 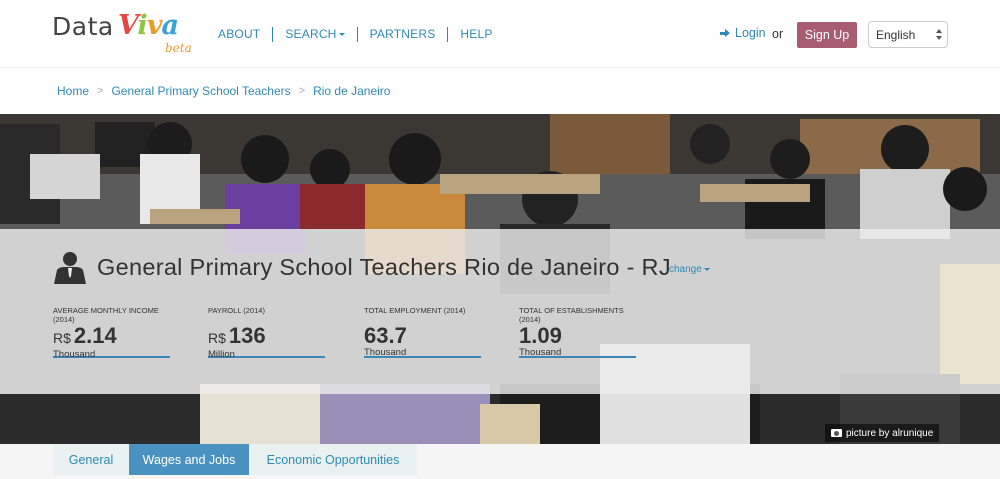 What do you see at coordinates (236, 310) in the screenshot?
I see `stat-label: PAYROLL (2014)` at bounding box center [236, 310].